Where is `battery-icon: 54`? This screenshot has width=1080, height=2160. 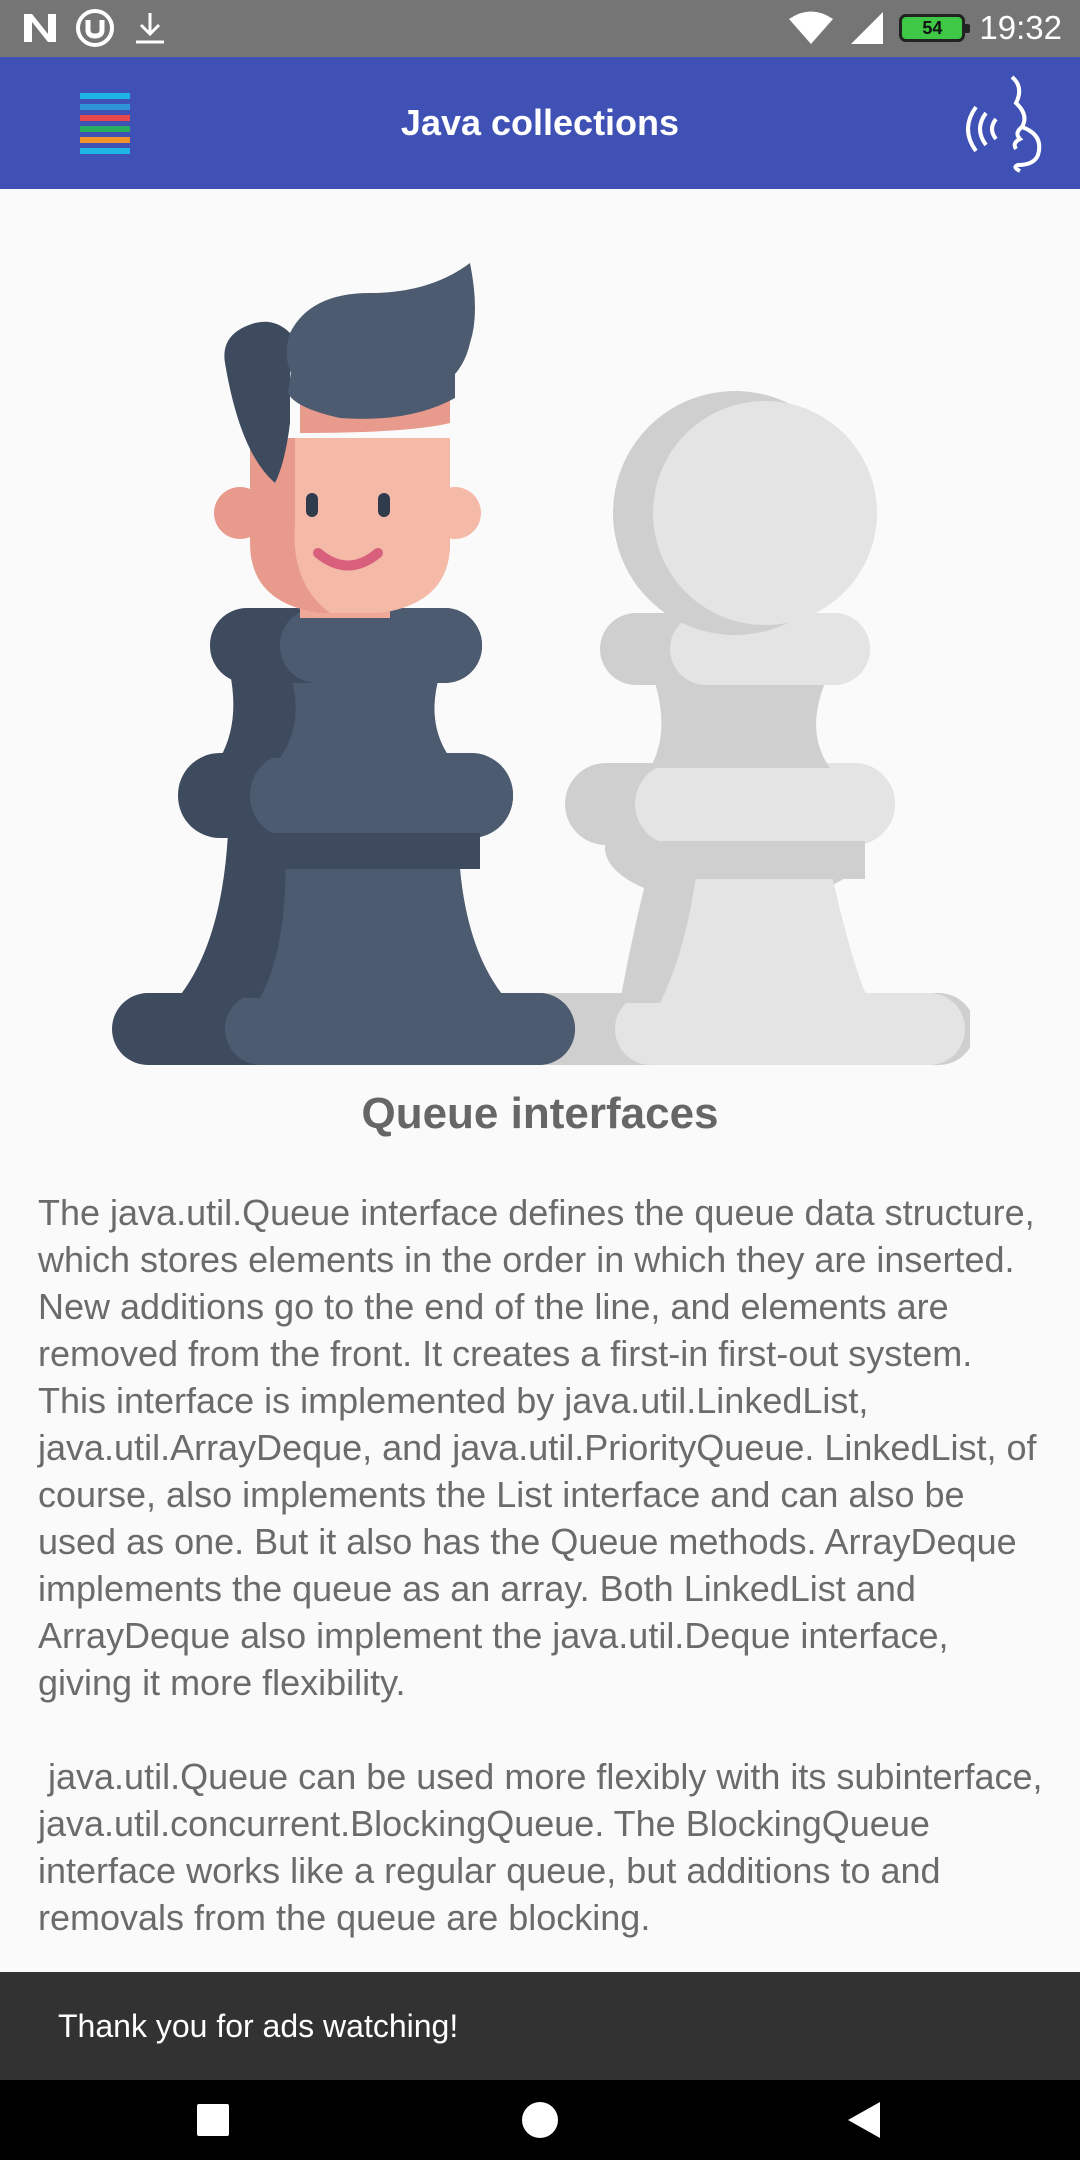
battery-icon: 54 is located at coordinates (935, 28).